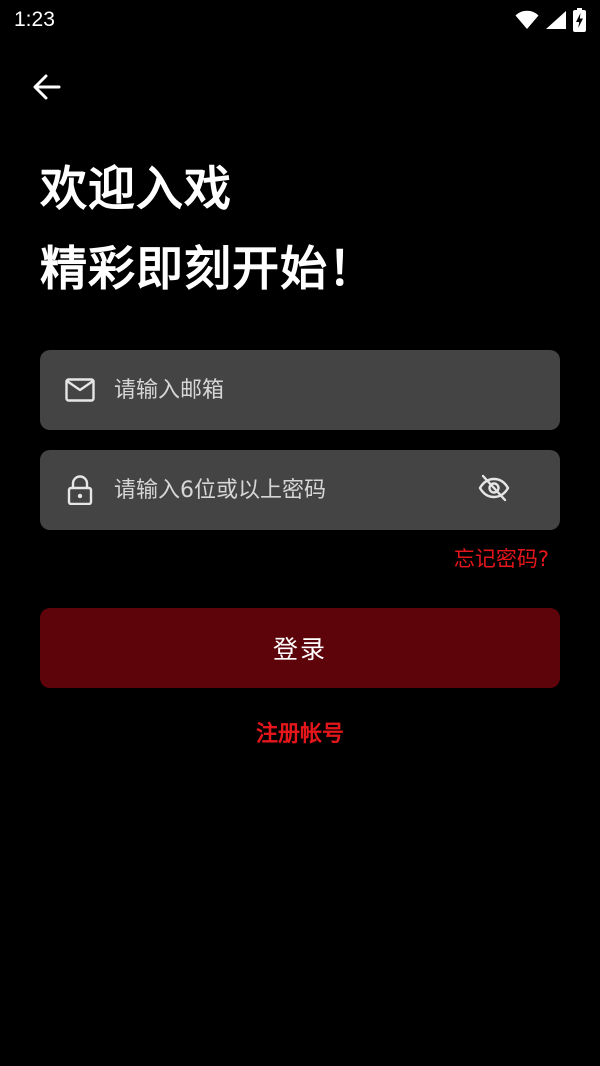  Describe the element at coordinates (501, 558) in the screenshot. I see `forgot-password-link: 忘记密码?` at that location.